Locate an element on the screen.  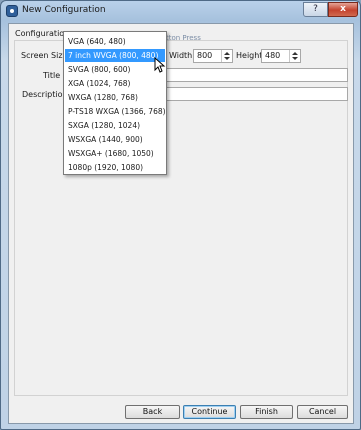
height-spinbox: 480 is located at coordinates (281, 56).